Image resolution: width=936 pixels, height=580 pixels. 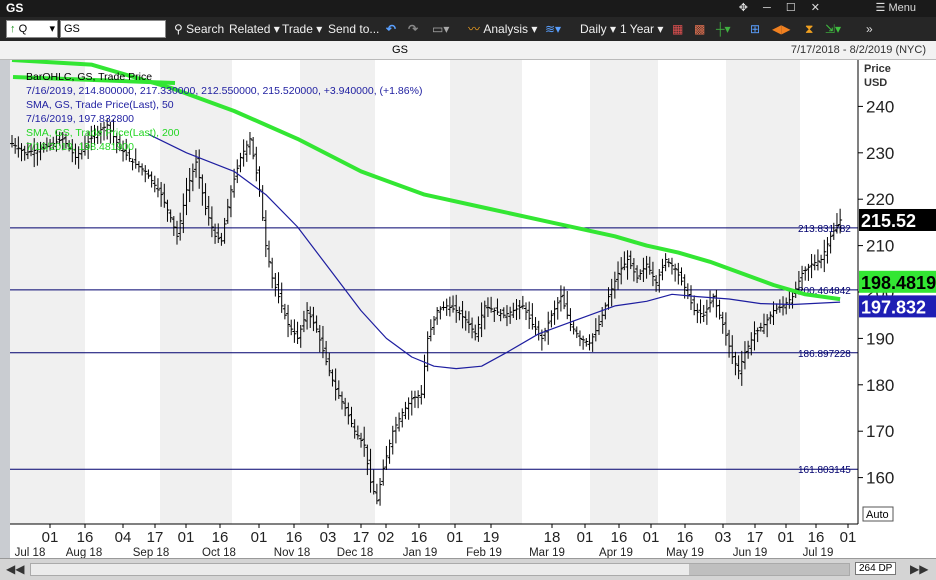 I want to click on window-controls: ✥ ─ ☐ ✕, so click(x=782, y=7).